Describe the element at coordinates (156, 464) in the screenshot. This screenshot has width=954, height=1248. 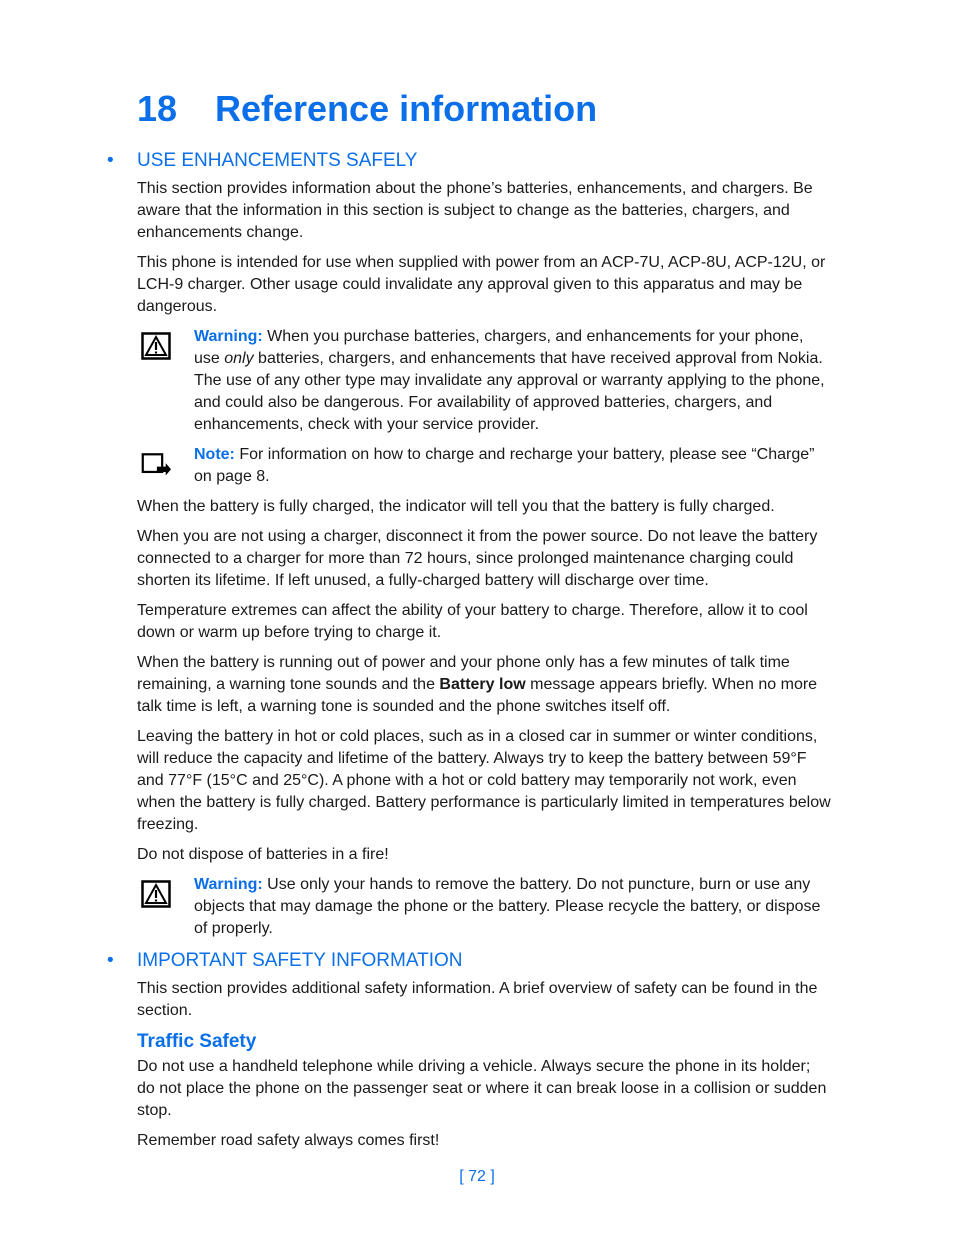
I see `note-icon` at that location.